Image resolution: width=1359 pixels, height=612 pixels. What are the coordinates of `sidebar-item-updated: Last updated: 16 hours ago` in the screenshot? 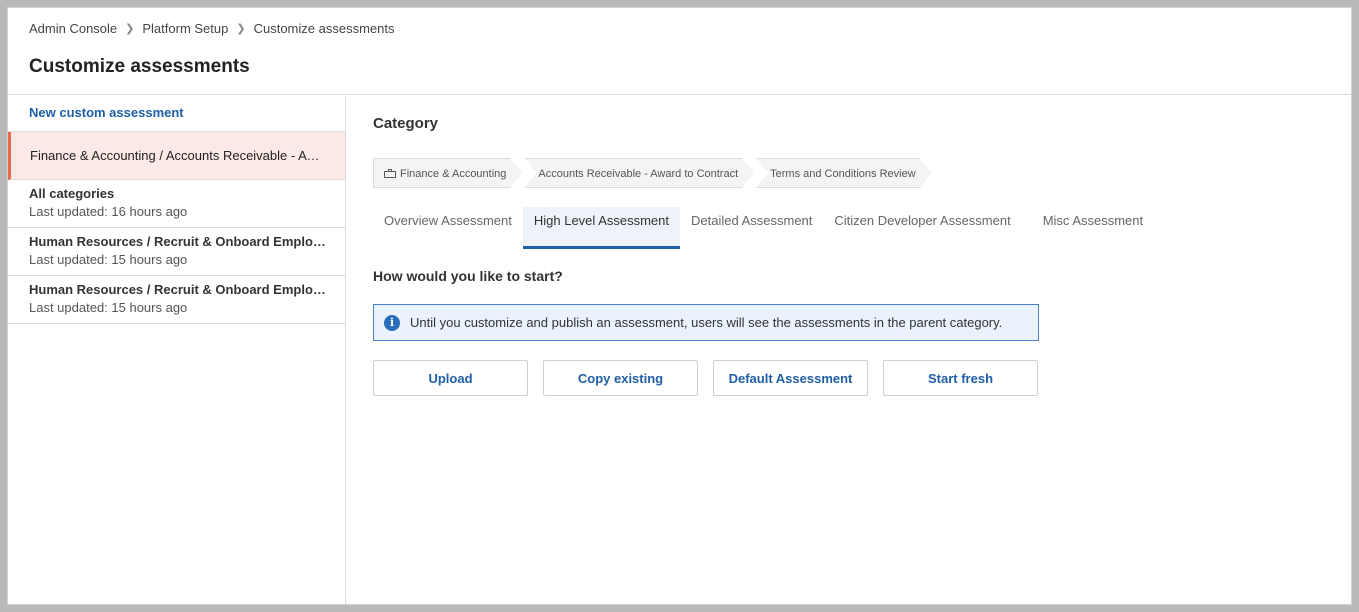 It's located at (108, 211).